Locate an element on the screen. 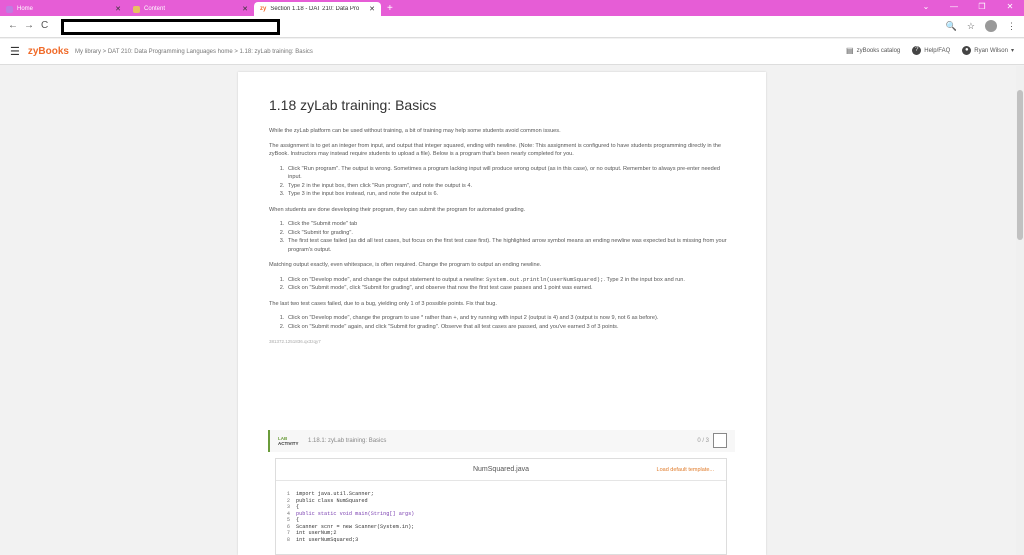  list-item: Click the "Submit mode" tab is located at coordinates (507, 224).